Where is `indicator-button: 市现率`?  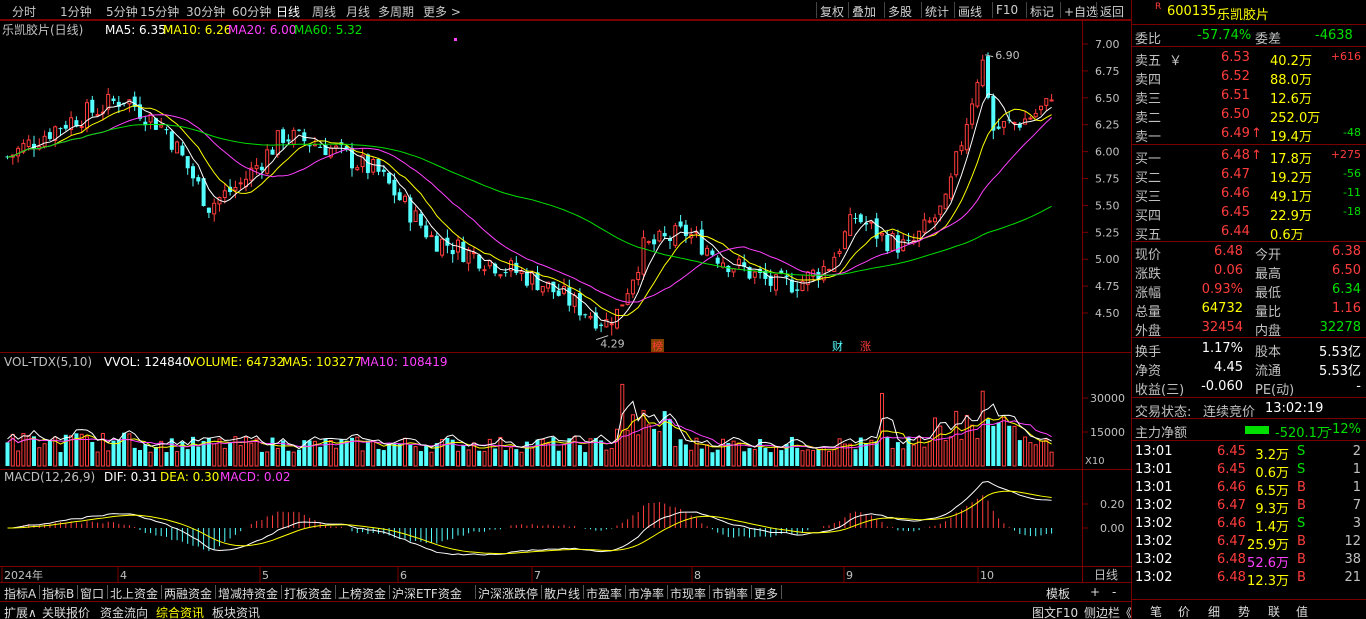
indicator-button: 市现率 is located at coordinates (688, 593).